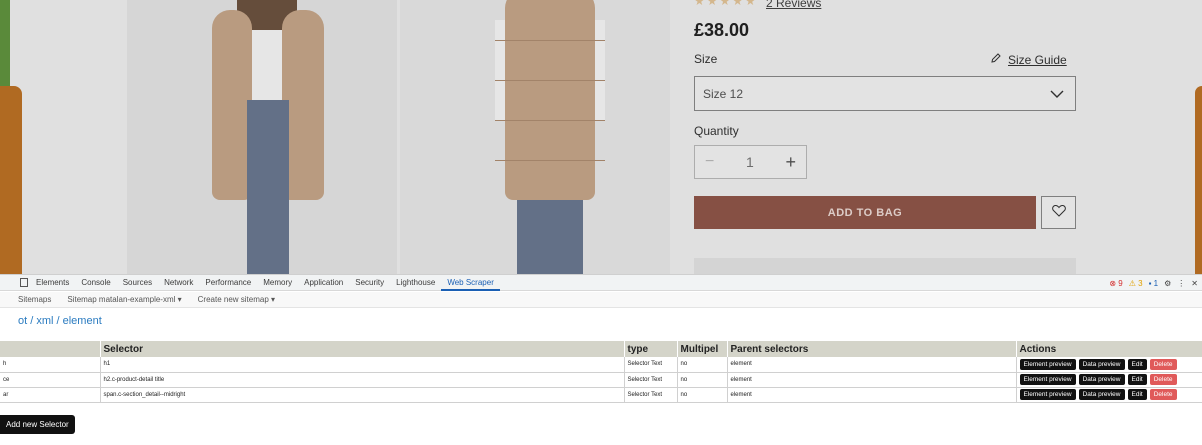 The height and width of the screenshot is (445, 1202). I want to click on product-price: £38.00, so click(722, 30).